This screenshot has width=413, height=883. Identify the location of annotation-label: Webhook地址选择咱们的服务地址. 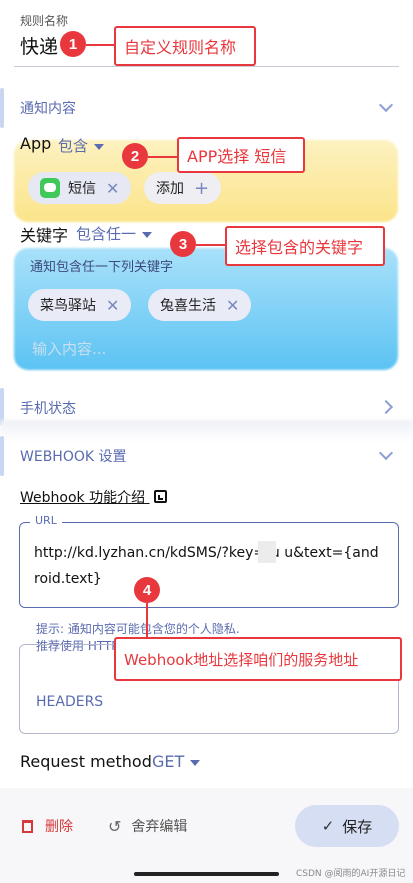
(258, 659).